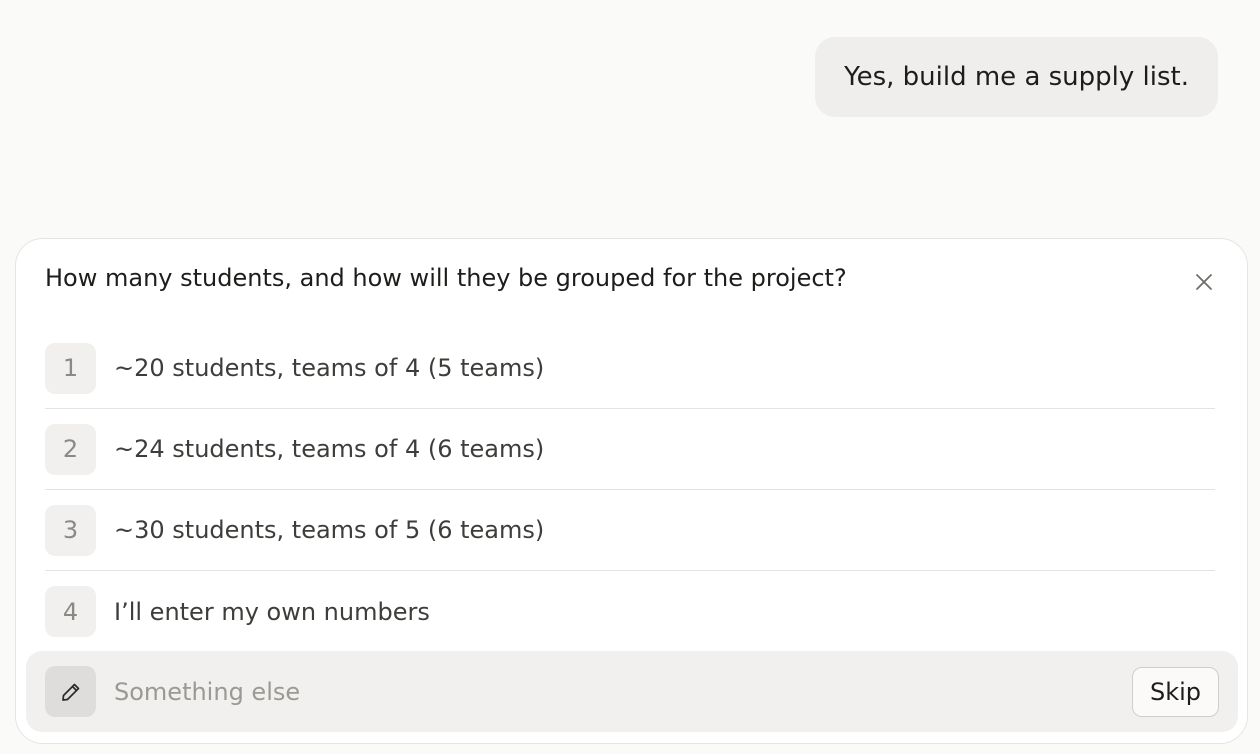 The width and height of the screenshot is (1260, 754). What do you see at coordinates (70, 530) in the screenshot?
I see `option-number-badge: 3` at bounding box center [70, 530].